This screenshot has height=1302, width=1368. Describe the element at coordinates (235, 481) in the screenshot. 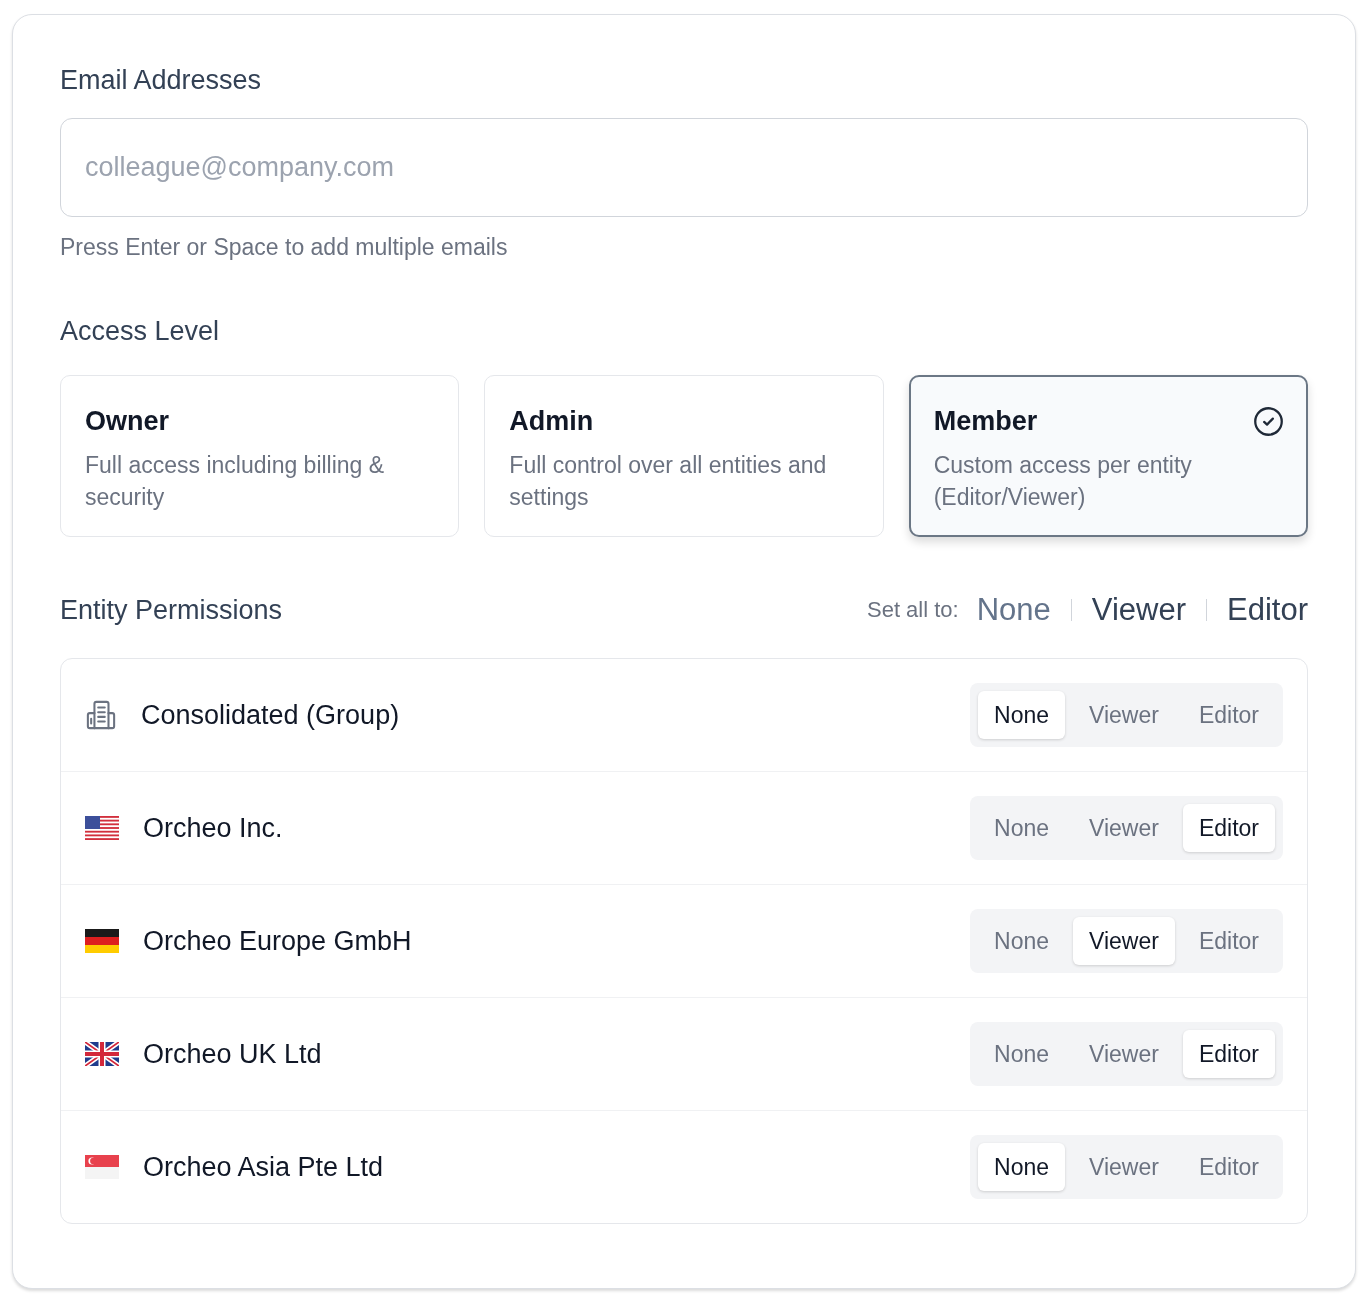

I see `card-description: Full access including billing & security` at that location.